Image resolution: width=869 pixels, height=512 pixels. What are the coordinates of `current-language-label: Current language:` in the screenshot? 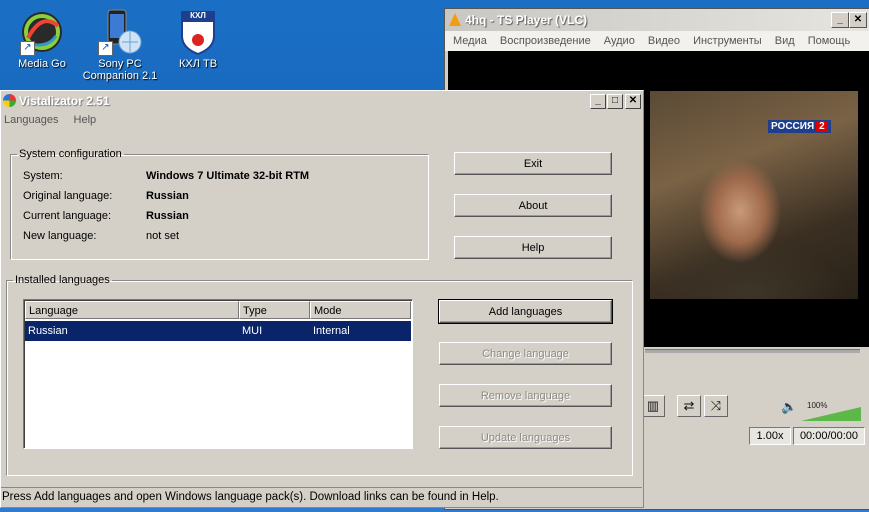 It's located at (67, 216).